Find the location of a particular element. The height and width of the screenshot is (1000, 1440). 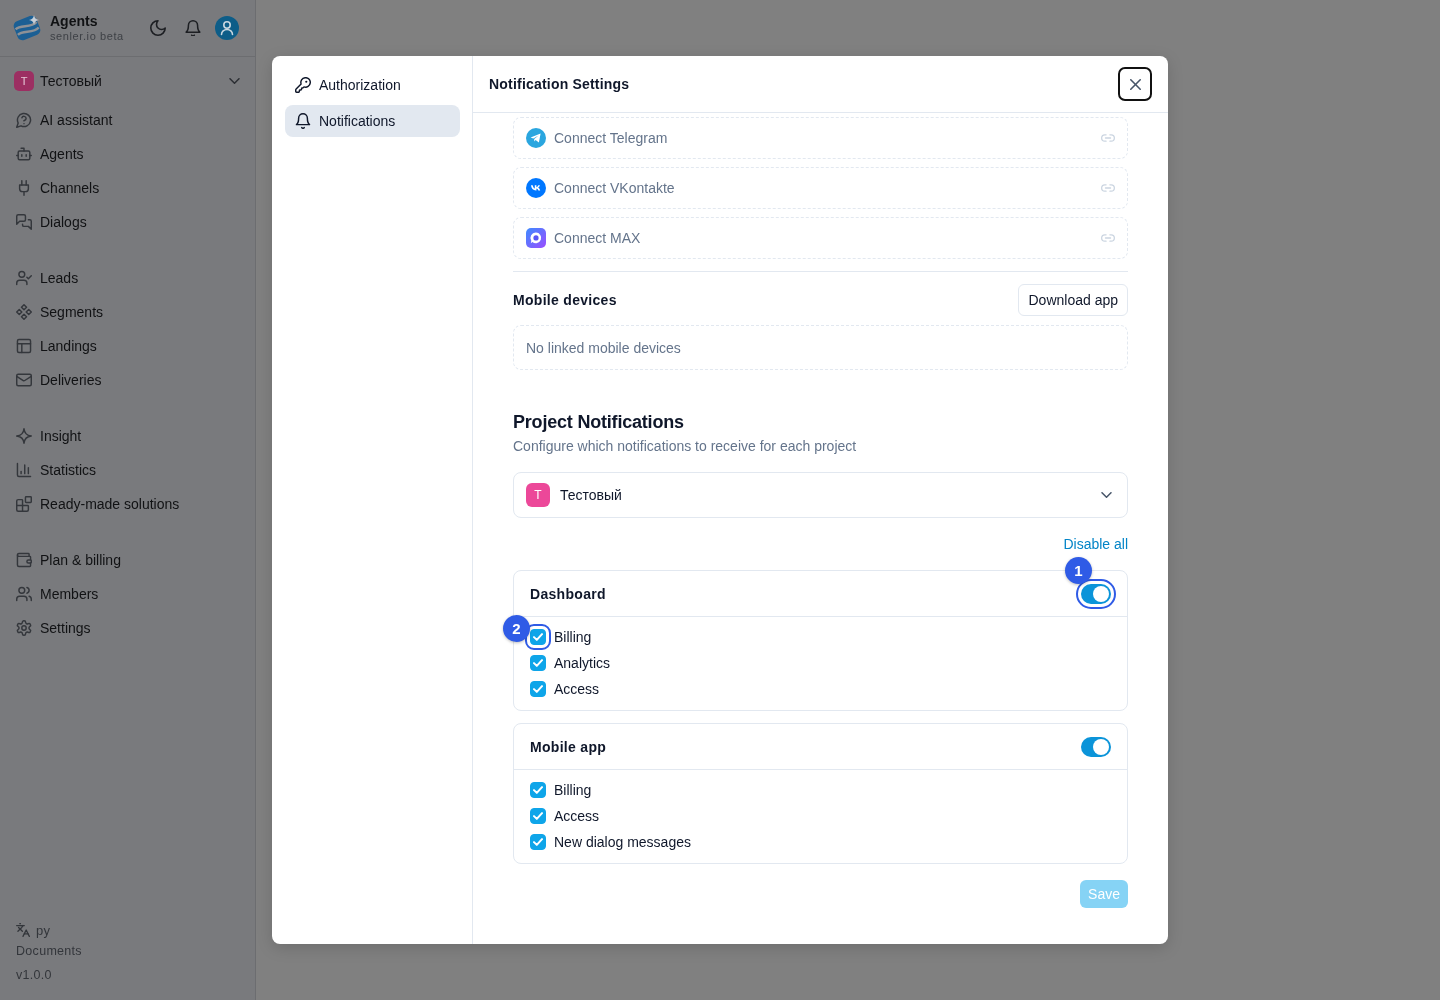

nav-item: Landings is located at coordinates (127, 346).